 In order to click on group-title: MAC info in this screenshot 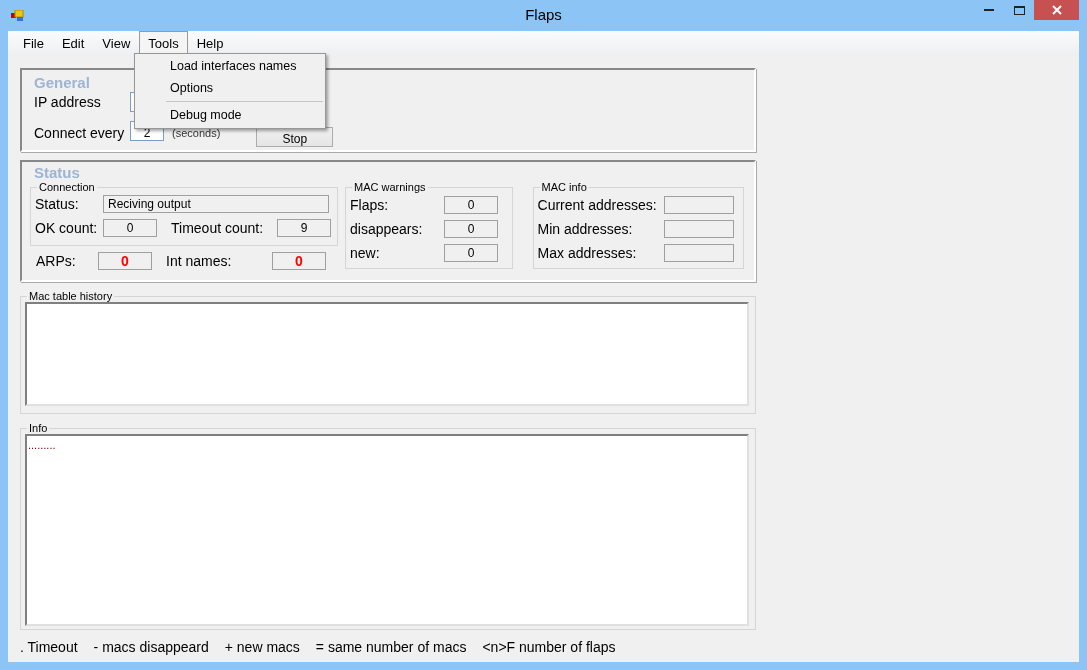, I will do `click(564, 187)`.